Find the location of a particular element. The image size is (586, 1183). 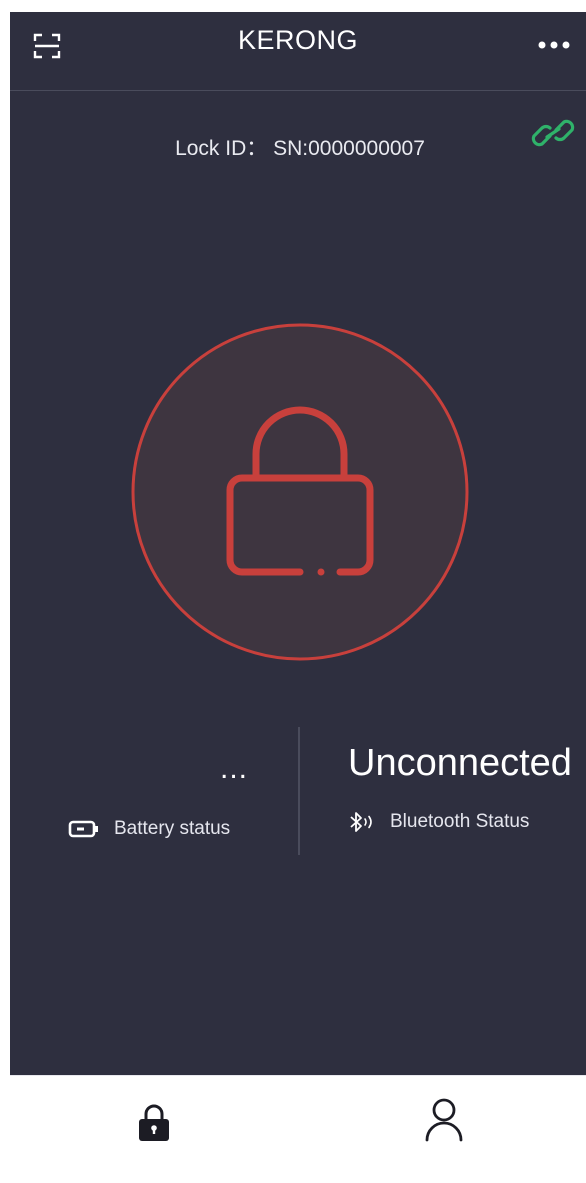

battery-section: ... Battery status is located at coordinates (155, 812).